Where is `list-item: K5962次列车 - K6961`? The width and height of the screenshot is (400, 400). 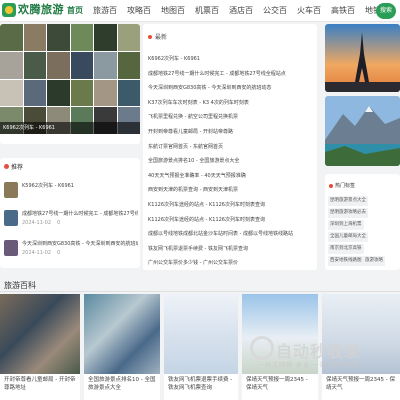 list-item: K5962次列车 - K6961 is located at coordinates (71, 195).